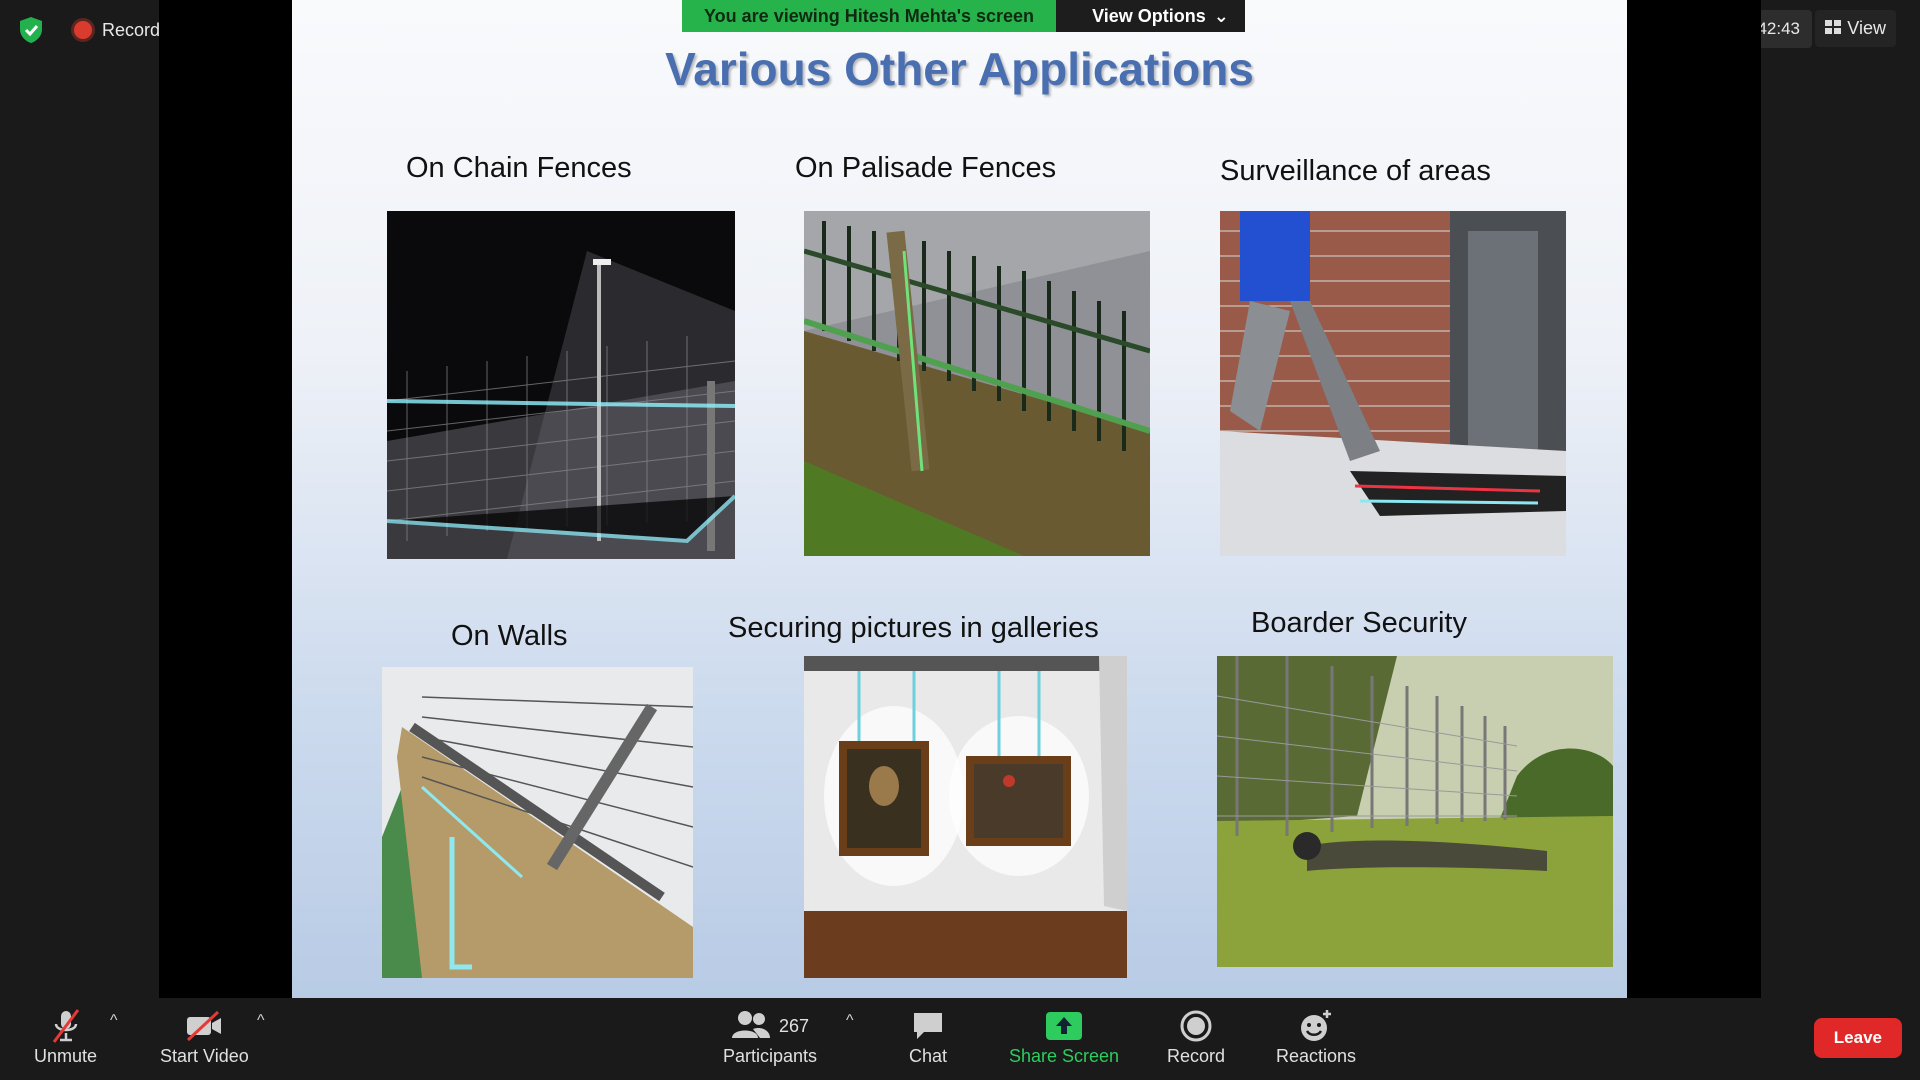 This screenshot has width=1920, height=1080. I want to click on recording-dot-icon, so click(83, 30).